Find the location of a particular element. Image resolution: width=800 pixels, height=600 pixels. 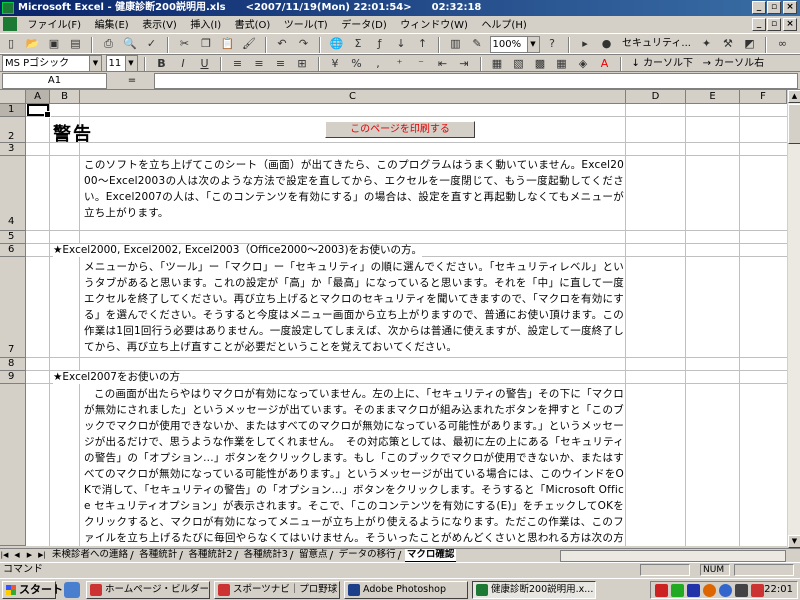

name-box: A1 is located at coordinates (54, 81).